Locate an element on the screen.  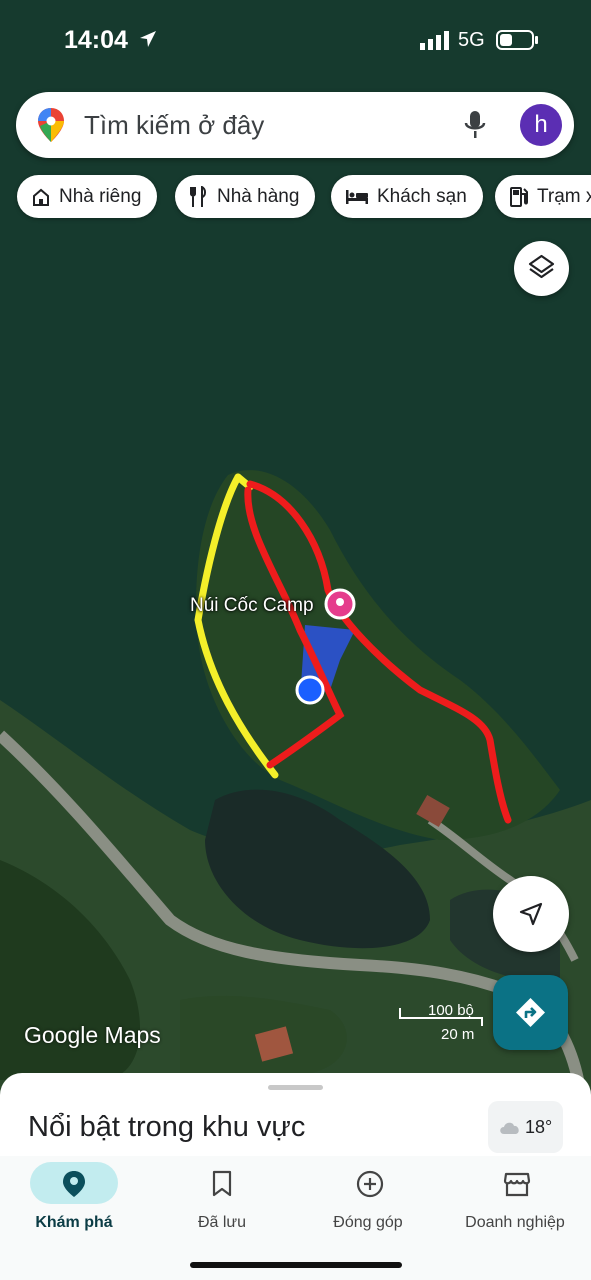
network-type: 5G is located at coordinates (471, 40).